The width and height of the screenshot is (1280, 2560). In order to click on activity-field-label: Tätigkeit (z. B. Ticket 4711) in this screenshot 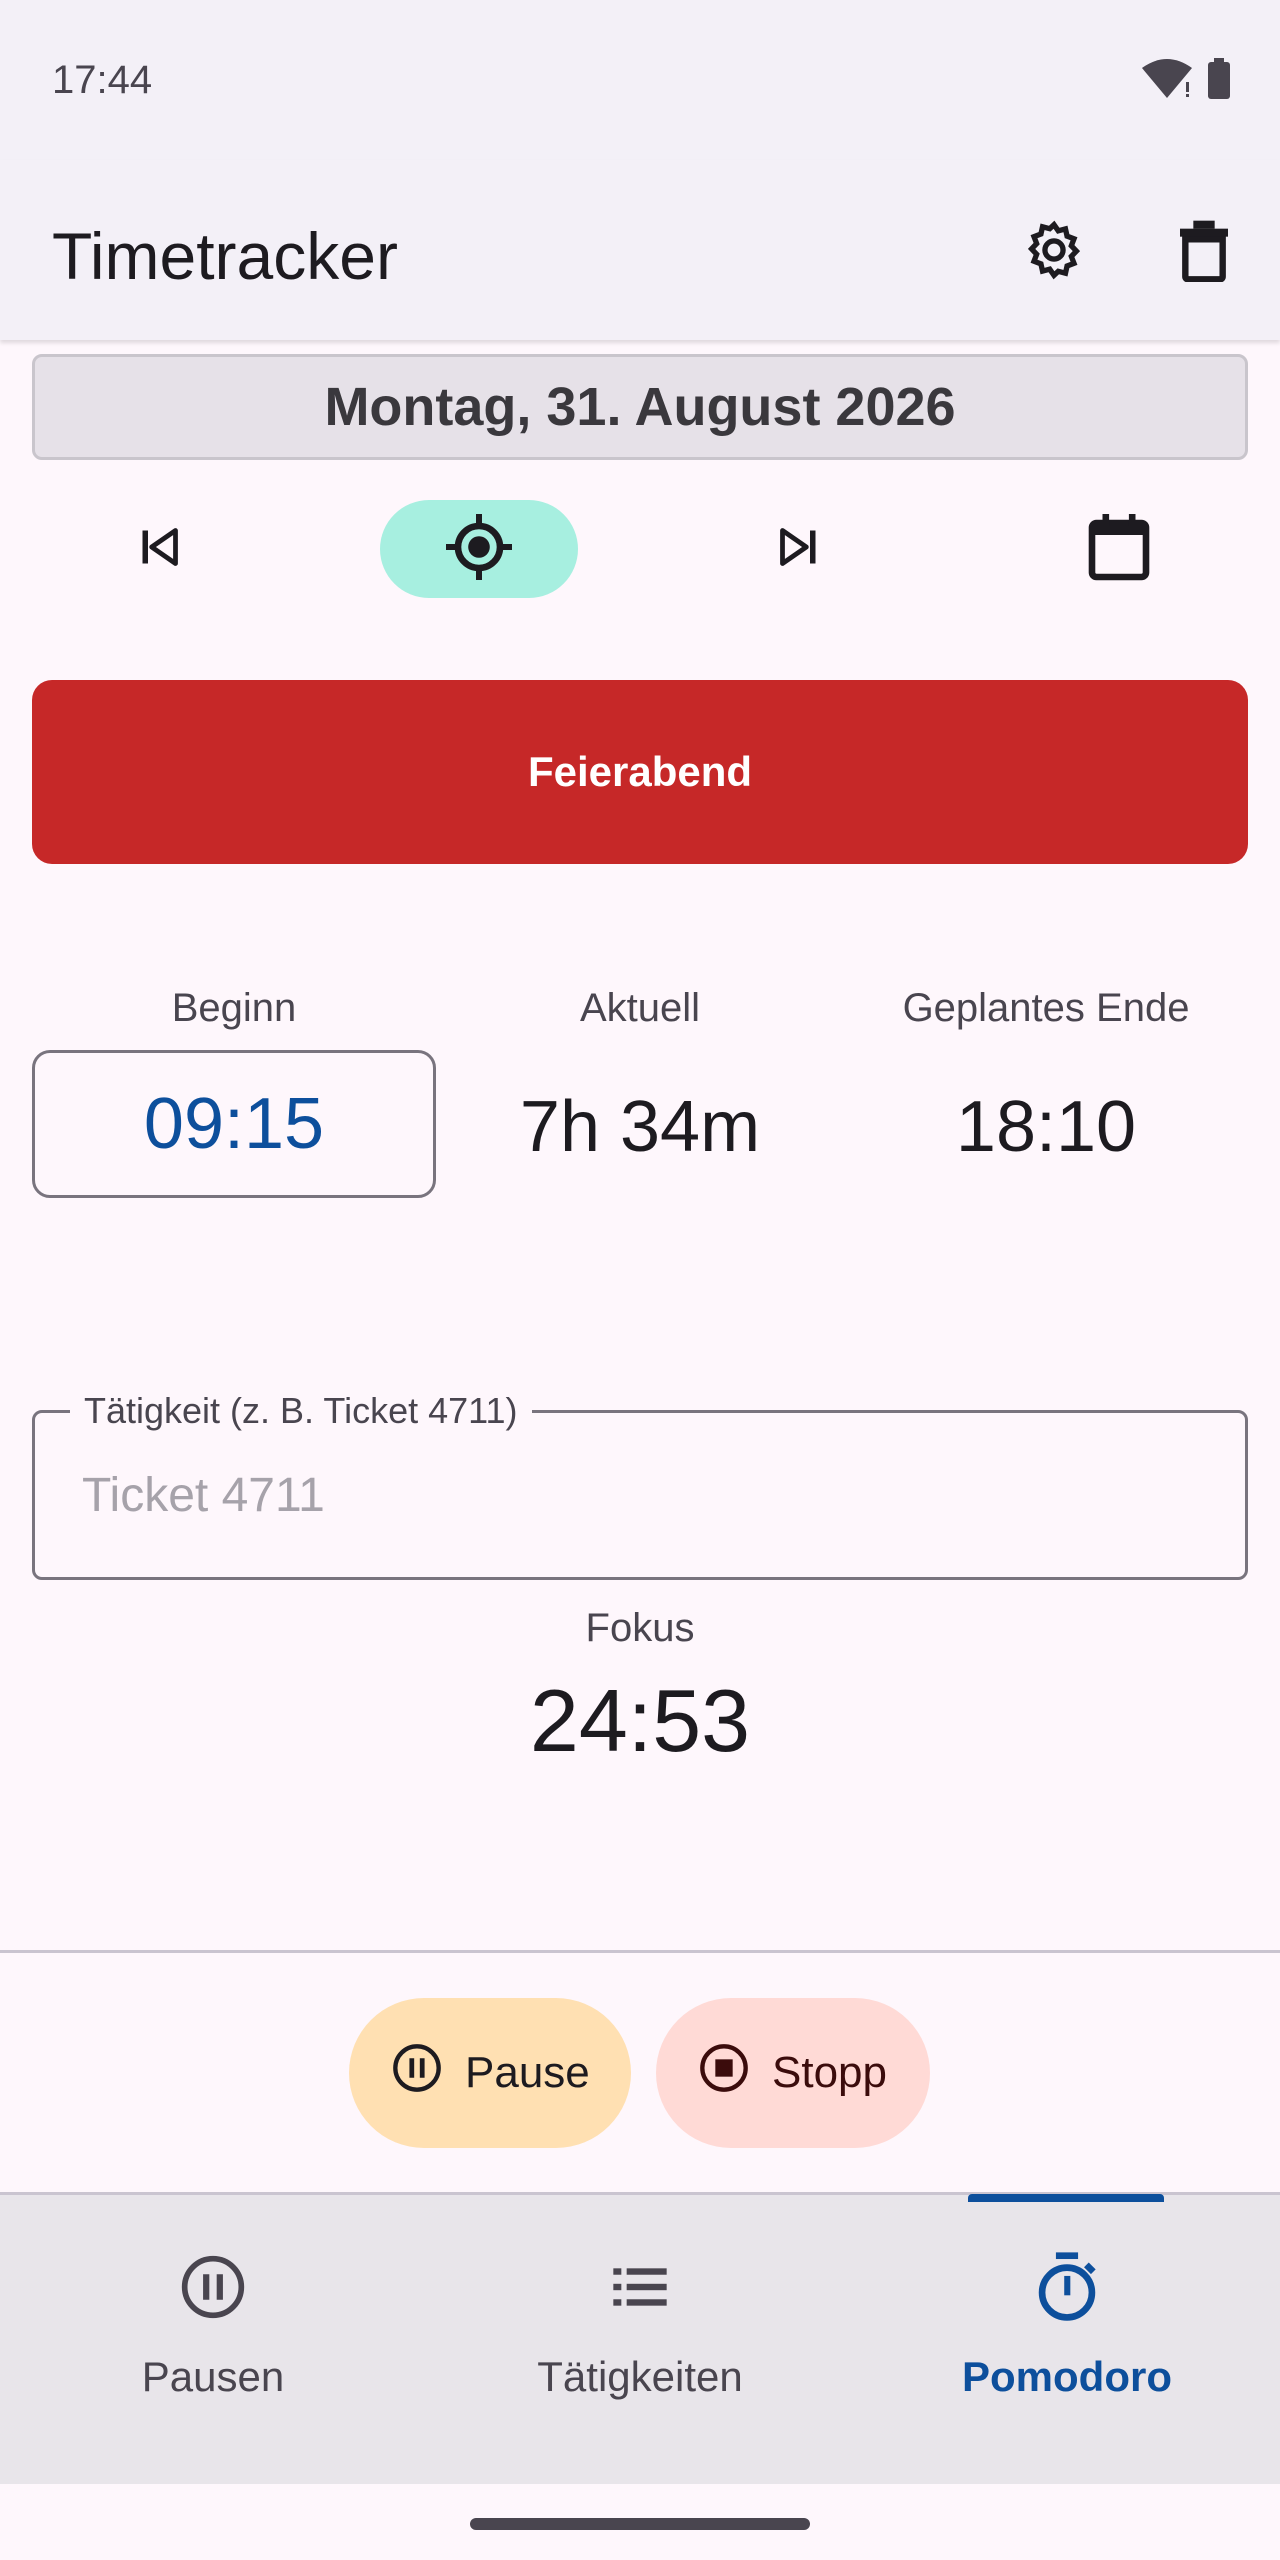, I will do `click(301, 1411)`.